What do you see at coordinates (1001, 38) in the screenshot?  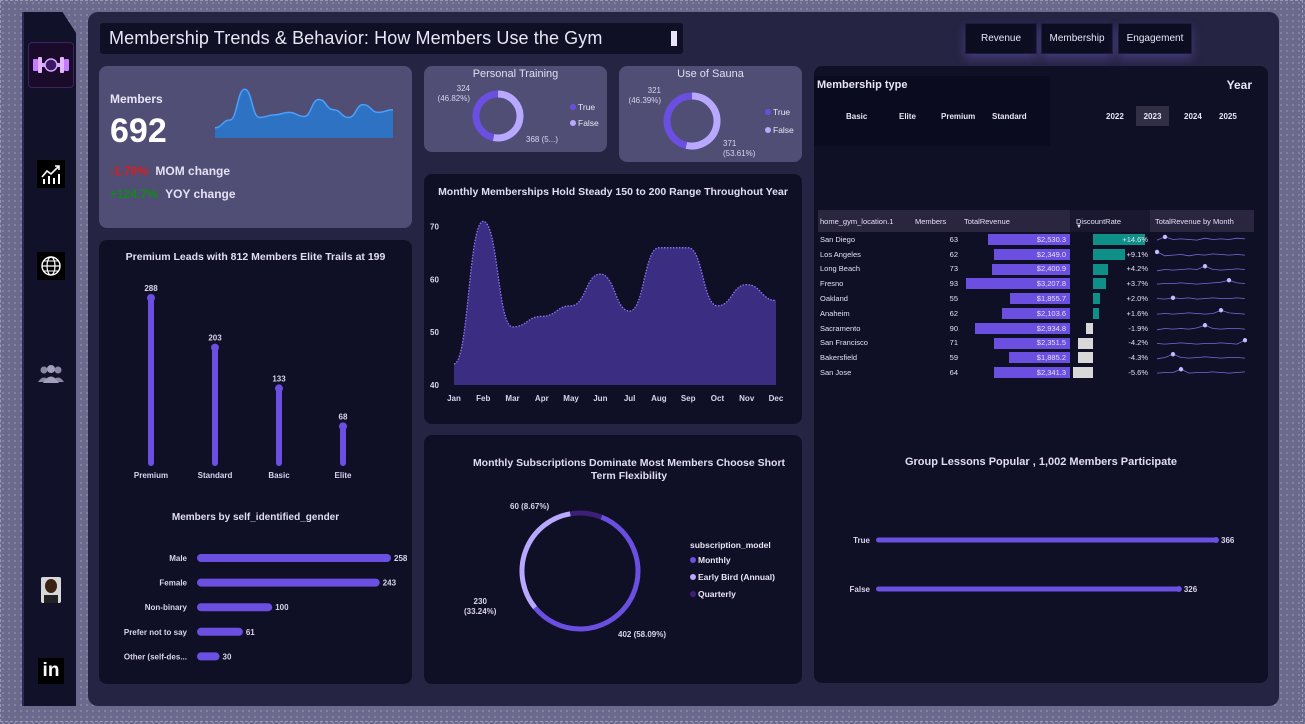 I see `nav-revenue-button: Revenue` at bounding box center [1001, 38].